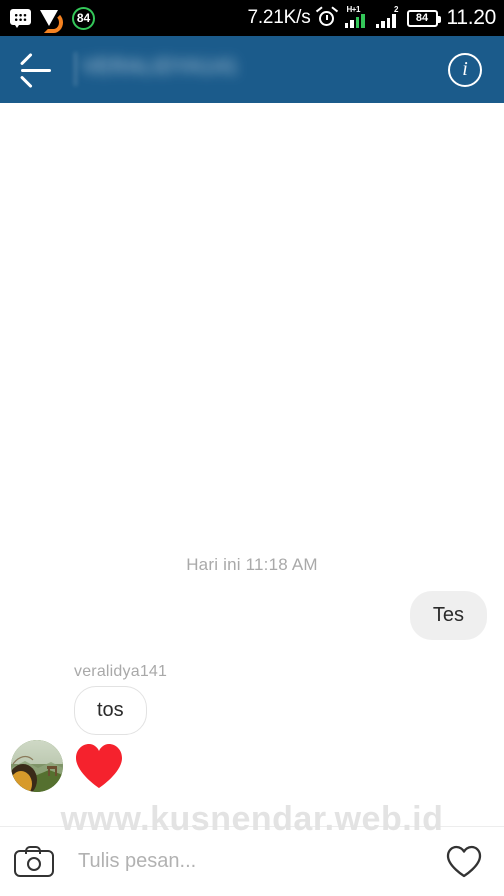  Describe the element at coordinates (465, 69) in the screenshot. I see `info-icon: i` at that location.